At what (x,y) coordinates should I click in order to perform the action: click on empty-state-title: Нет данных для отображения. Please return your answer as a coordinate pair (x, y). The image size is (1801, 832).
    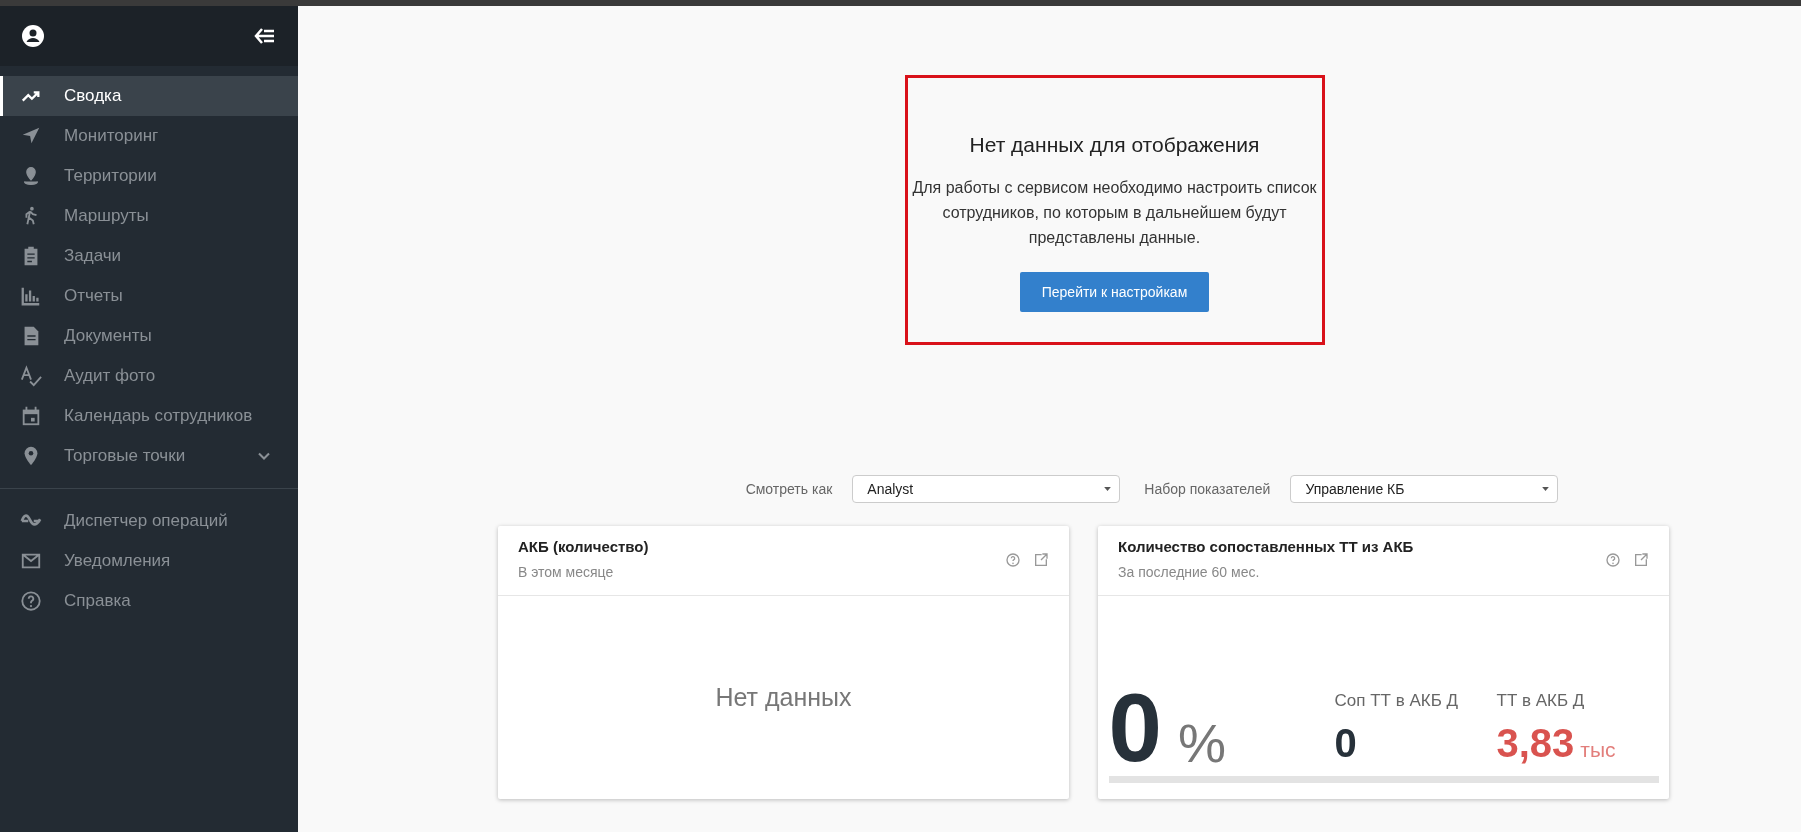
    Looking at the image, I should click on (1114, 145).